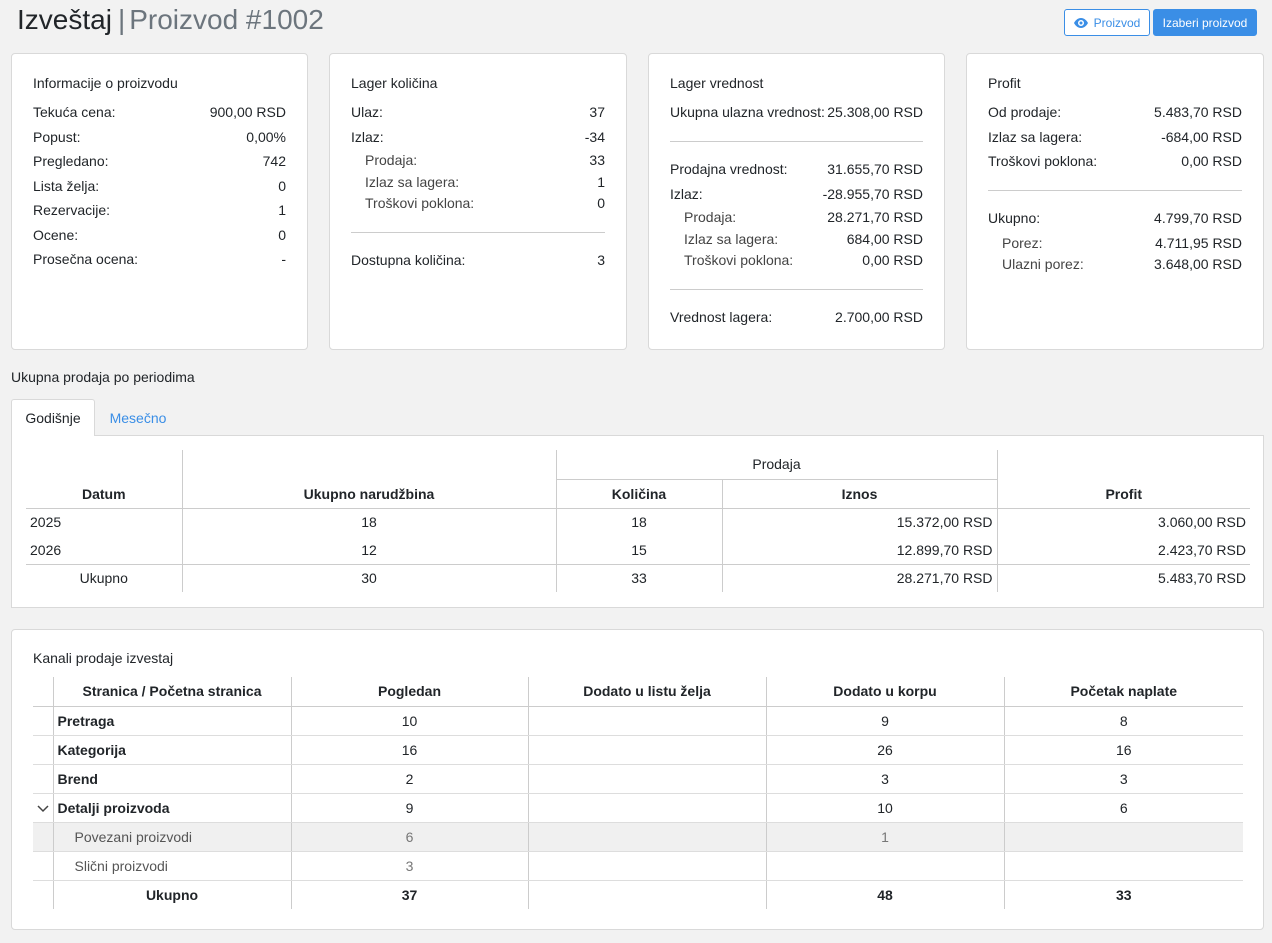 The height and width of the screenshot is (943, 1272). What do you see at coordinates (1123, 866) in the screenshot?
I see `cell-checkout` at bounding box center [1123, 866].